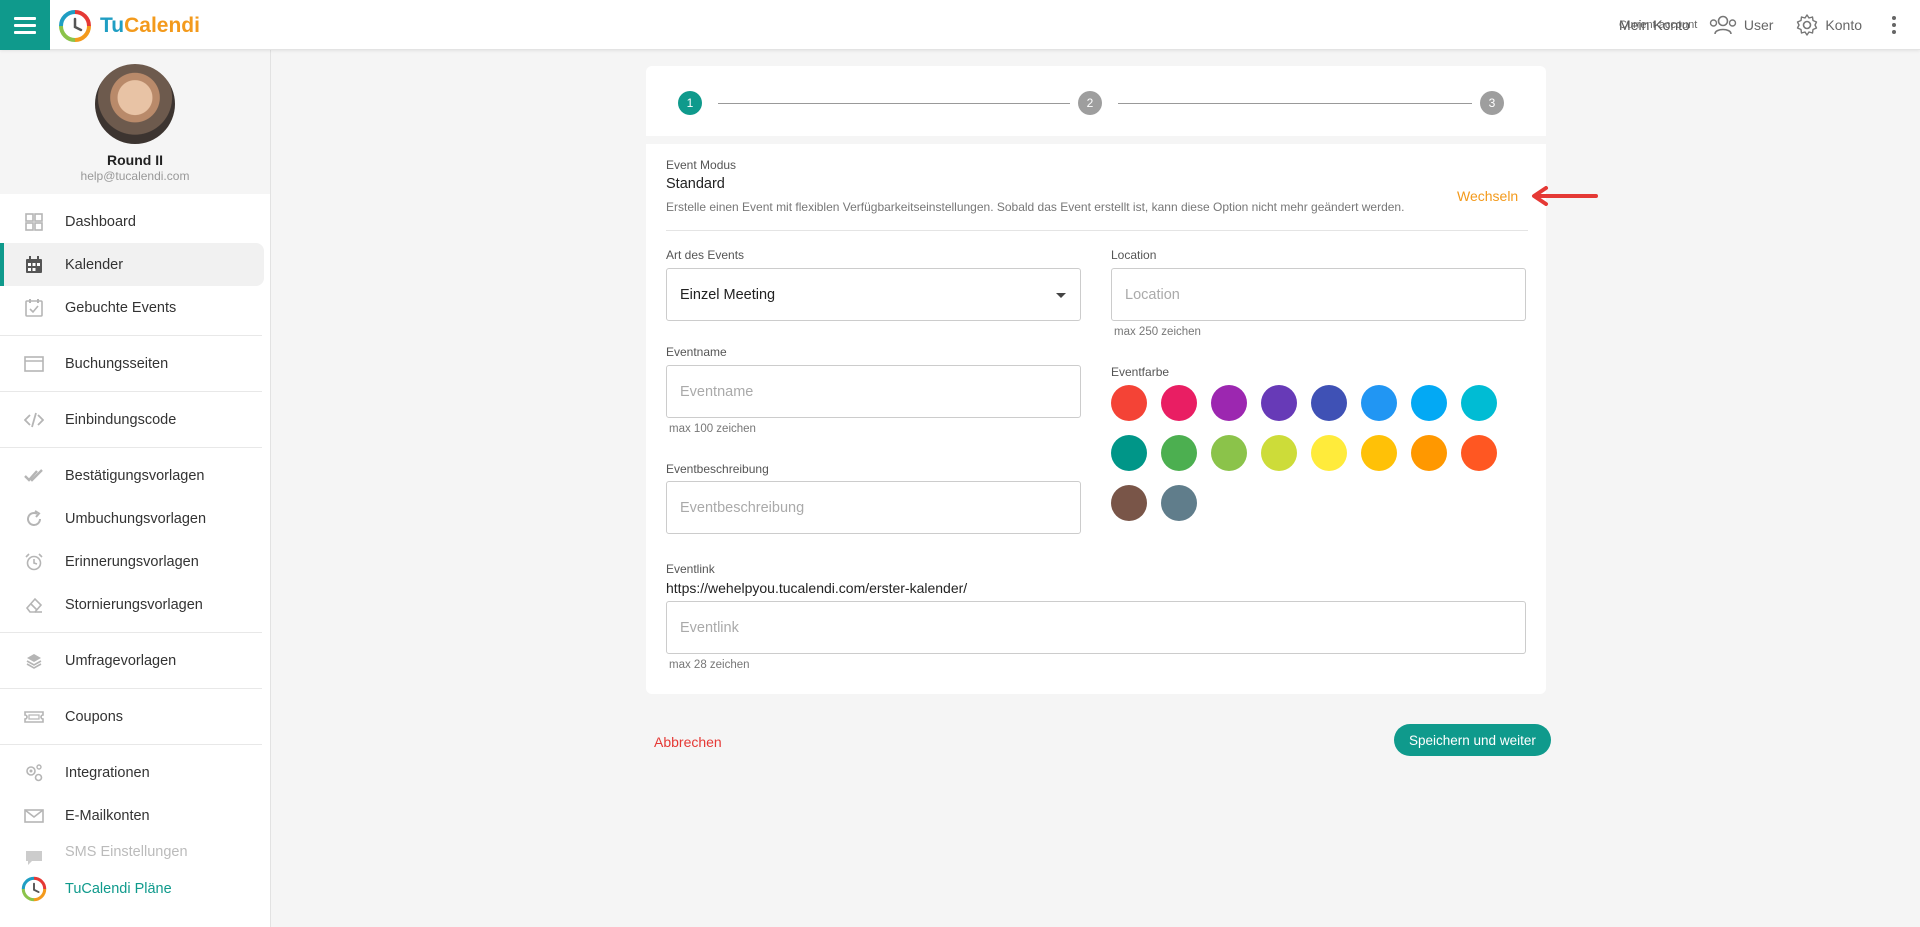 This screenshot has height=927, width=1920. I want to click on more-options-icon, so click(1894, 25).